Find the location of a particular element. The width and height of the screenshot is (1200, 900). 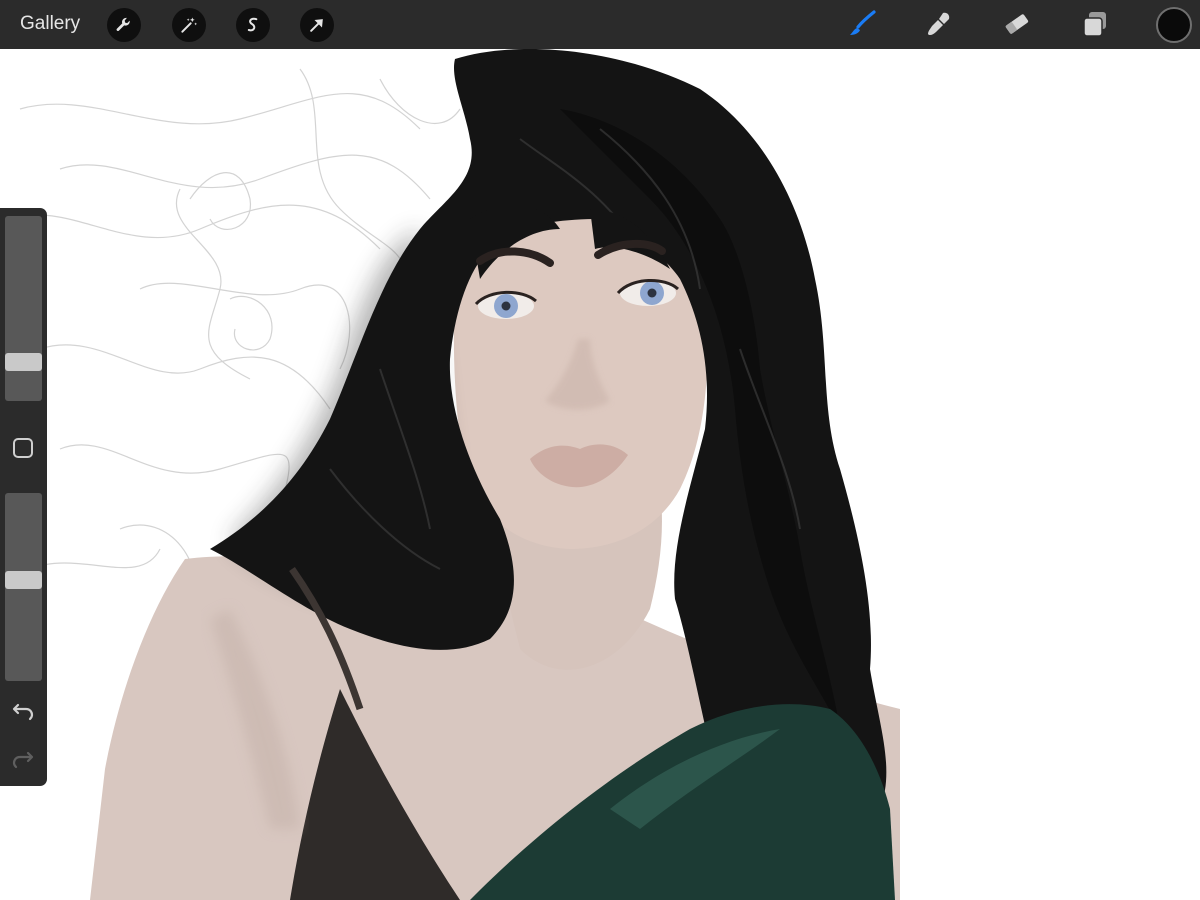

redo-arrow-icon is located at coordinates (23, 760).